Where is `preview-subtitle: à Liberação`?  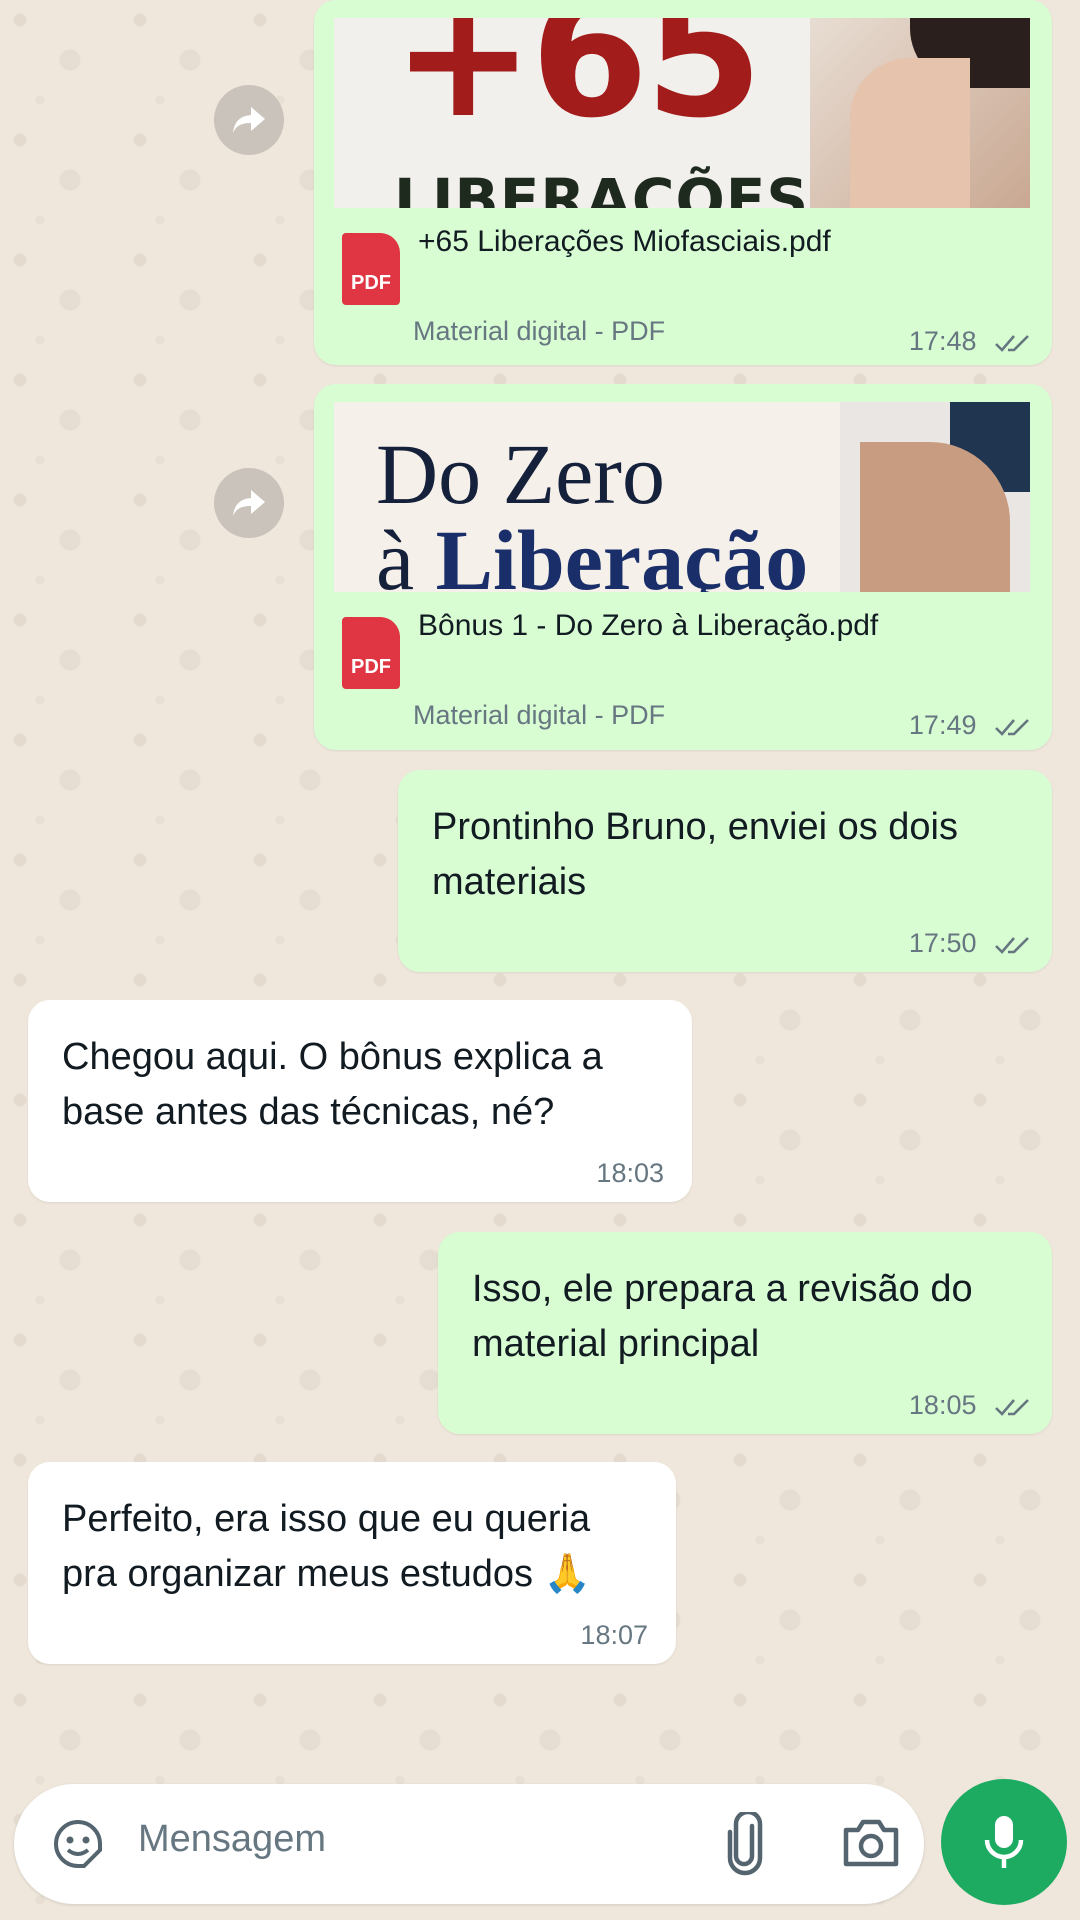
preview-subtitle: à Liberação is located at coordinates (592, 552).